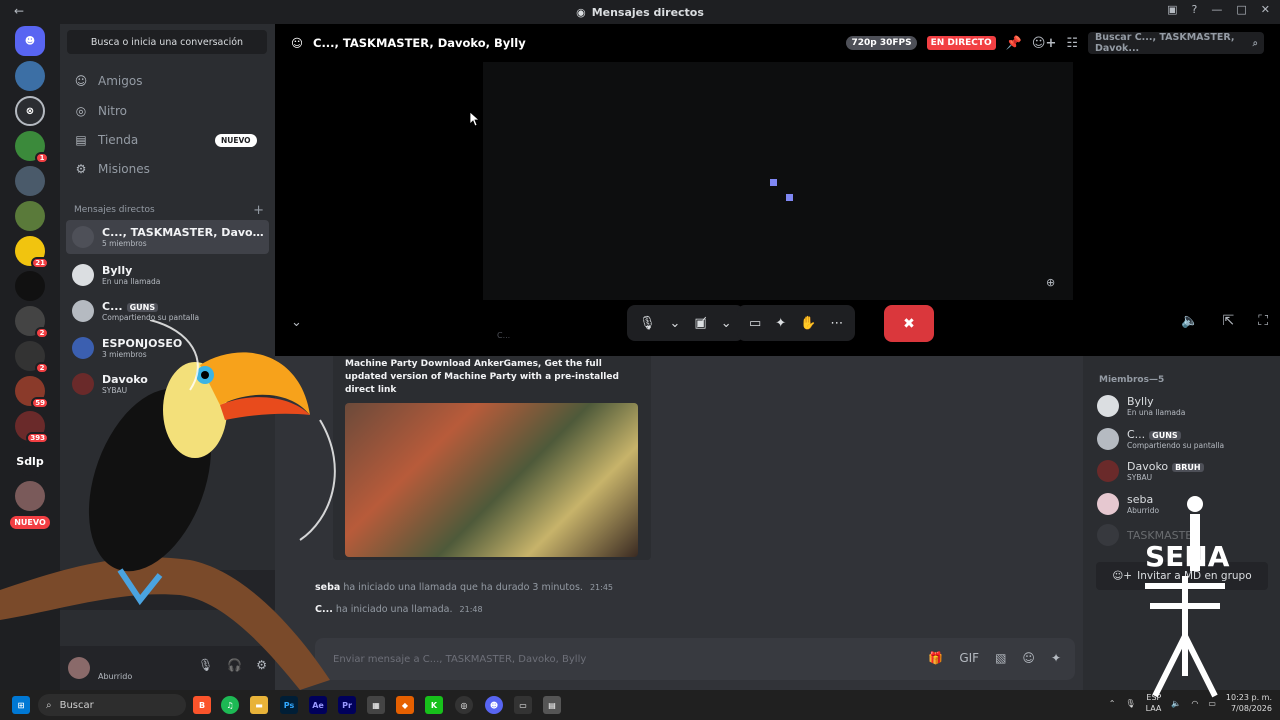 Image resolution: width=1280 pixels, height=720 pixels. What do you see at coordinates (935, 658) in the screenshot?
I see `gift-icon: 🎁` at bounding box center [935, 658].